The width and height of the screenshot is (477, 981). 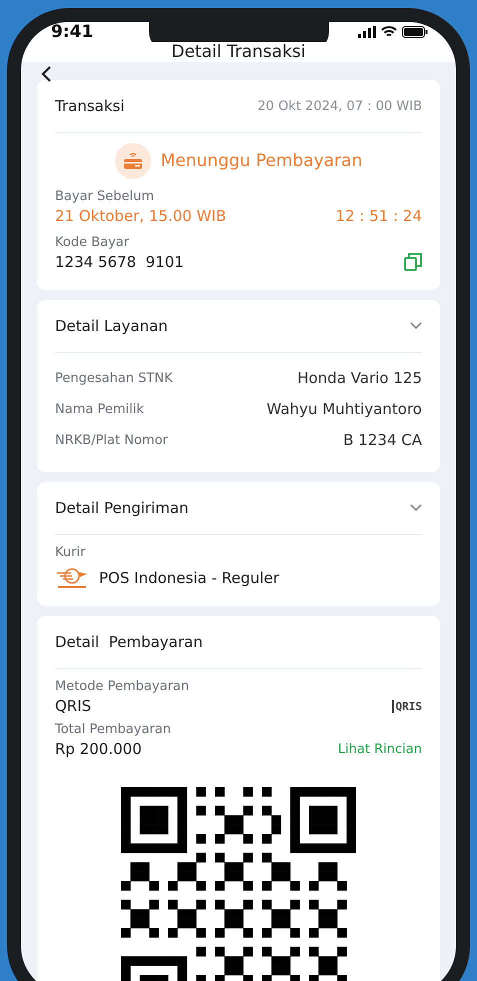 What do you see at coordinates (129, 642) in the screenshot?
I see `card-title: Detail Pembayaran` at bounding box center [129, 642].